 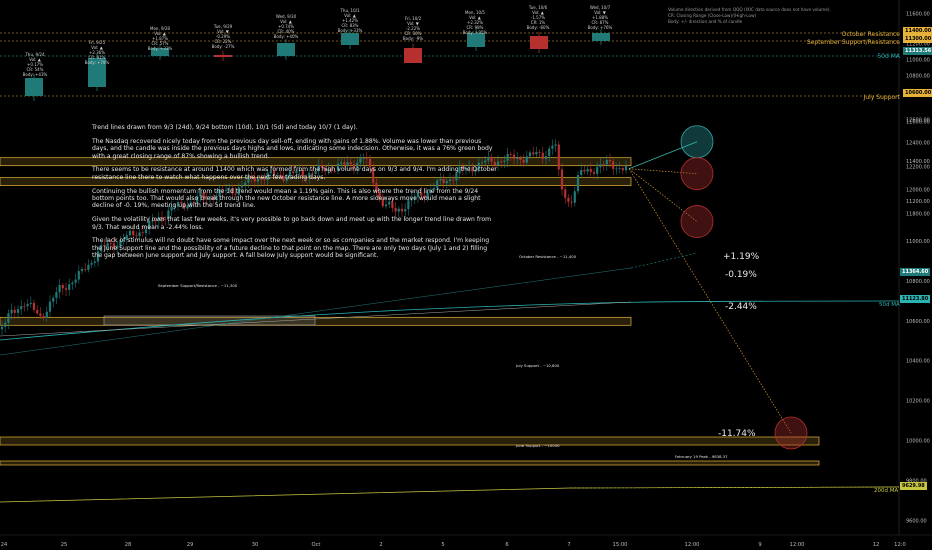 What do you see at coordinates (918, 168) in the screenshot?
I see `y-tick-label: 12200.00` at bounding box center [918, 168].